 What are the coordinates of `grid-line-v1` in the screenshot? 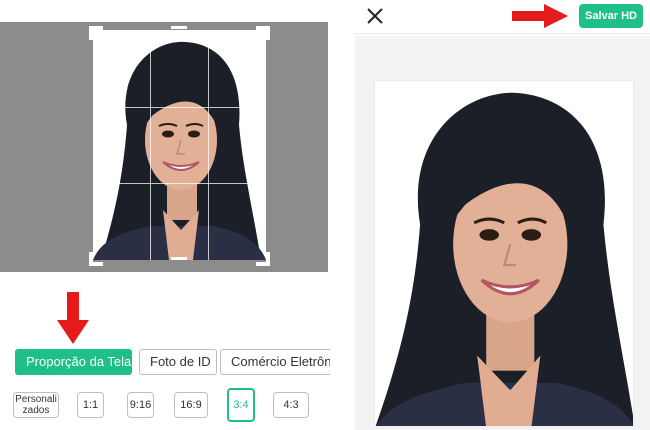 It's located at (150, 145).